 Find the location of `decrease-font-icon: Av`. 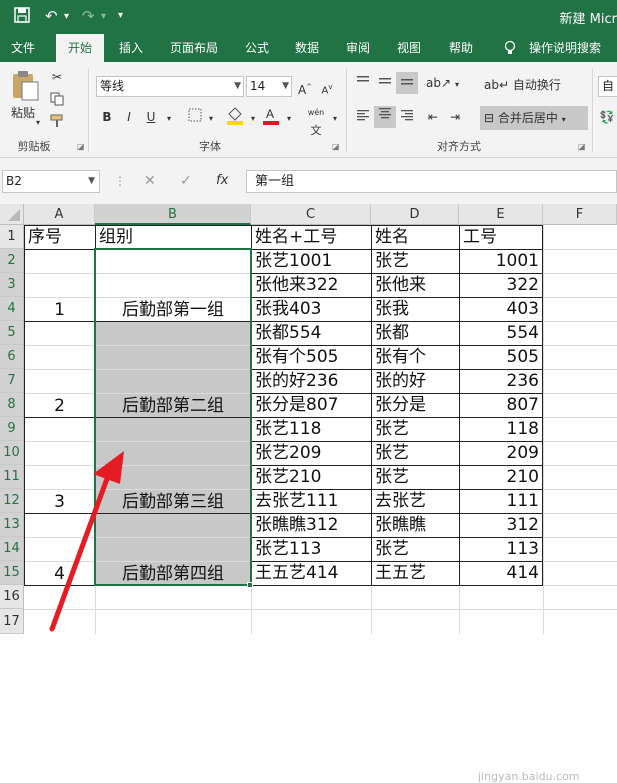

decrease-font-icon: Av is located at coordinates (327, 87).